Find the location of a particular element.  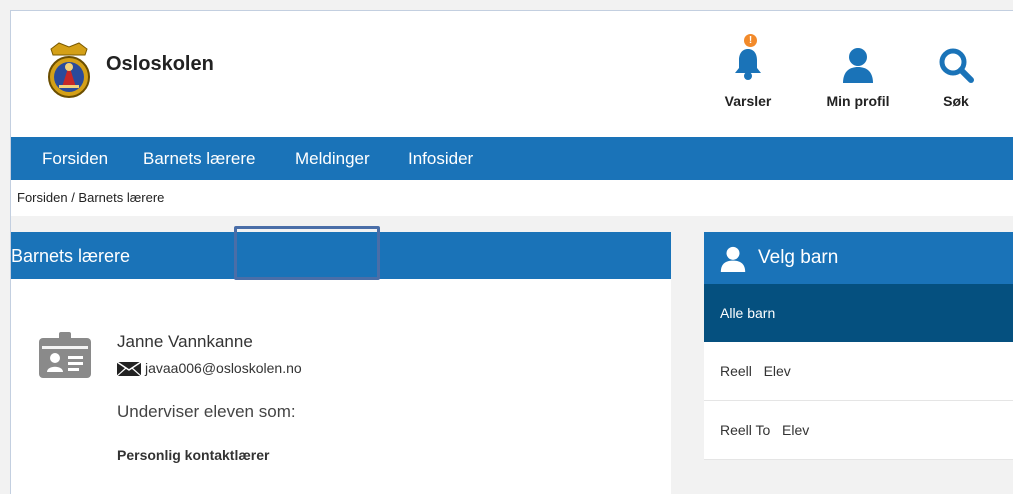

child-item-reell: Reell Elev is located at coordinates (858, 371).